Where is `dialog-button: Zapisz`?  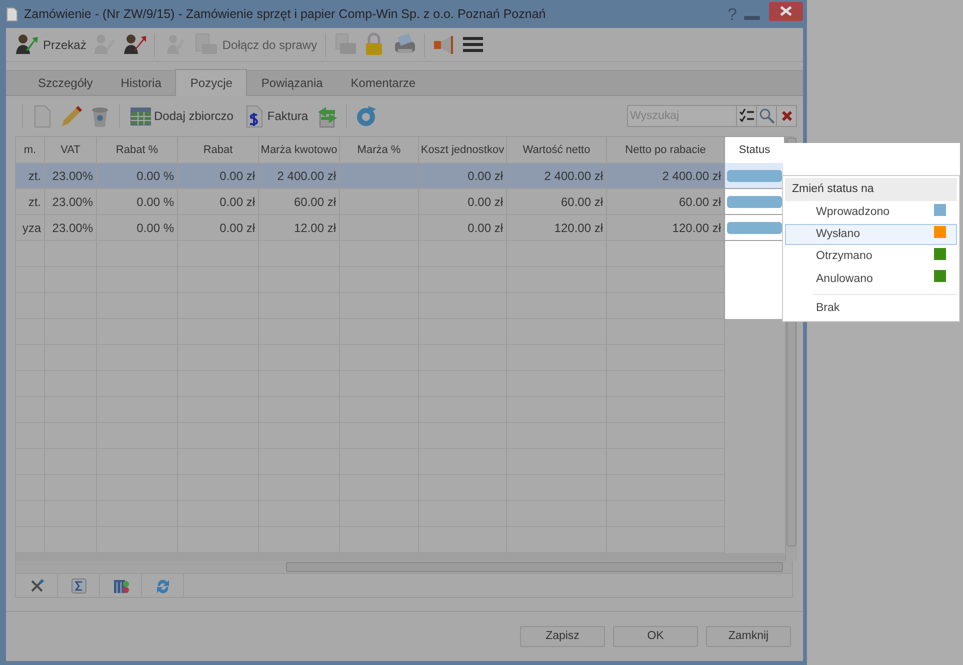 dialog-button: Zapisz is located at coordinates (562, 636).